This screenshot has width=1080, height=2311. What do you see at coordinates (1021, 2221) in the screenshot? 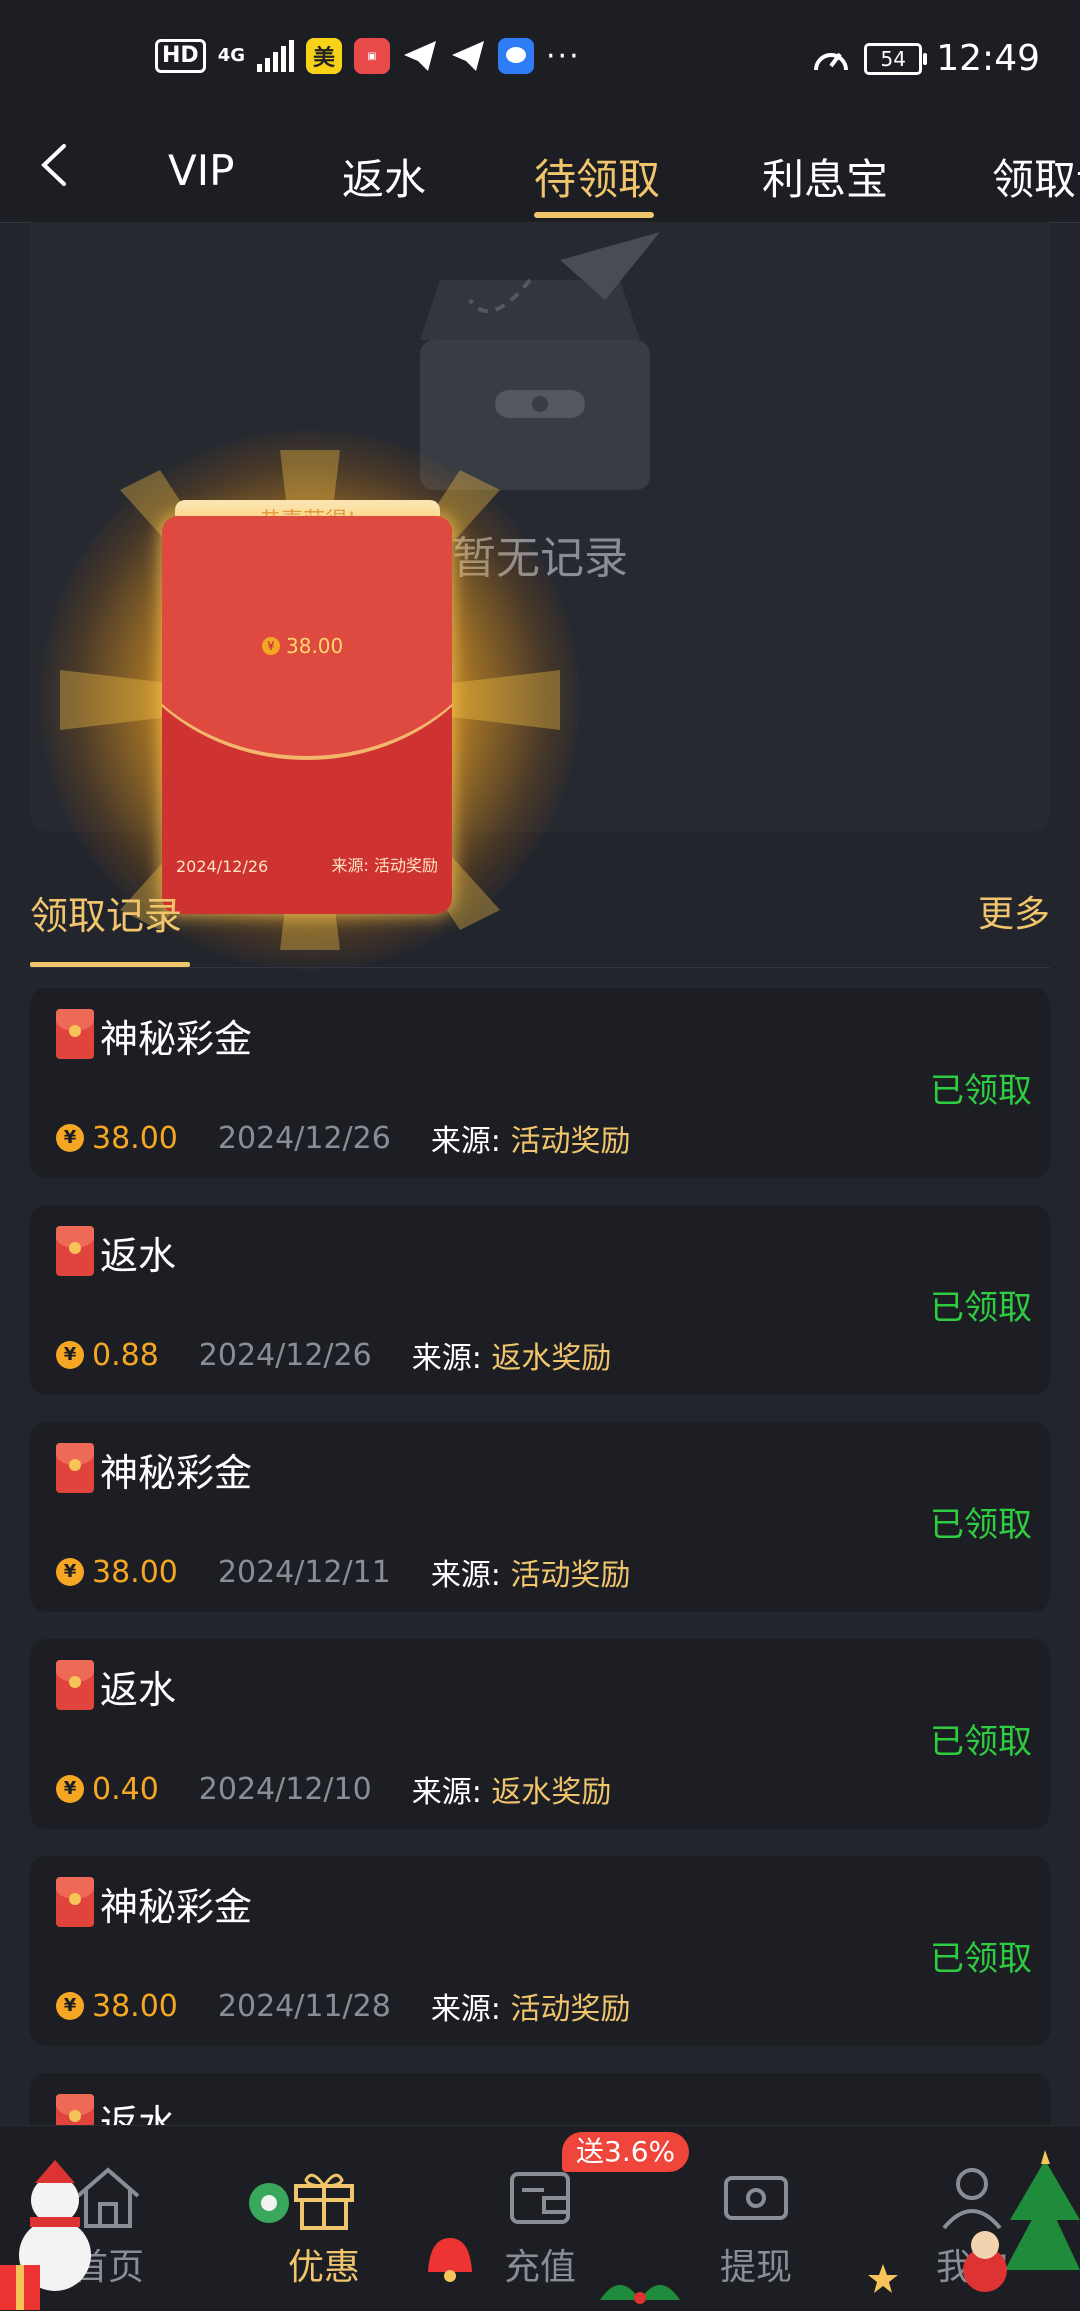
I see `christmas-tree-decoration-icon` at bounding box center [1021, 2221].